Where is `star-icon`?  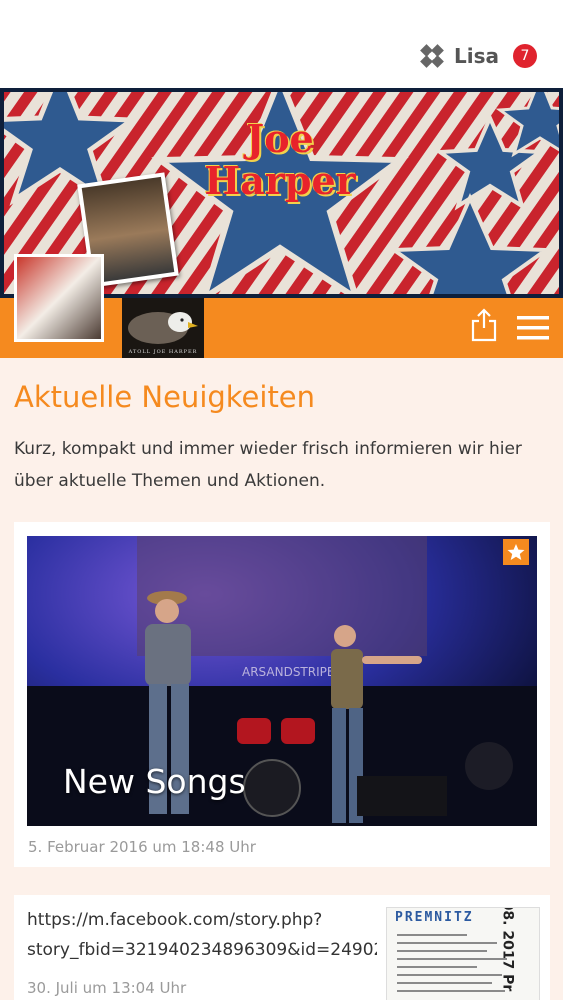
star-icon is located at coordinates (516, 552).